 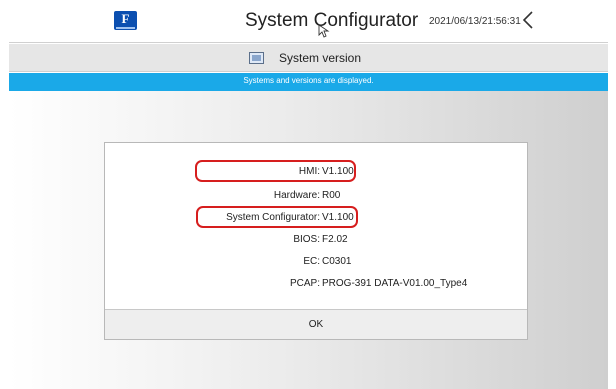 What do you see at coordinates (475, 21) in the screenshot?
I see `datetime-display: 2021/06/13/21:56:31` at bounding box center [475, 21].